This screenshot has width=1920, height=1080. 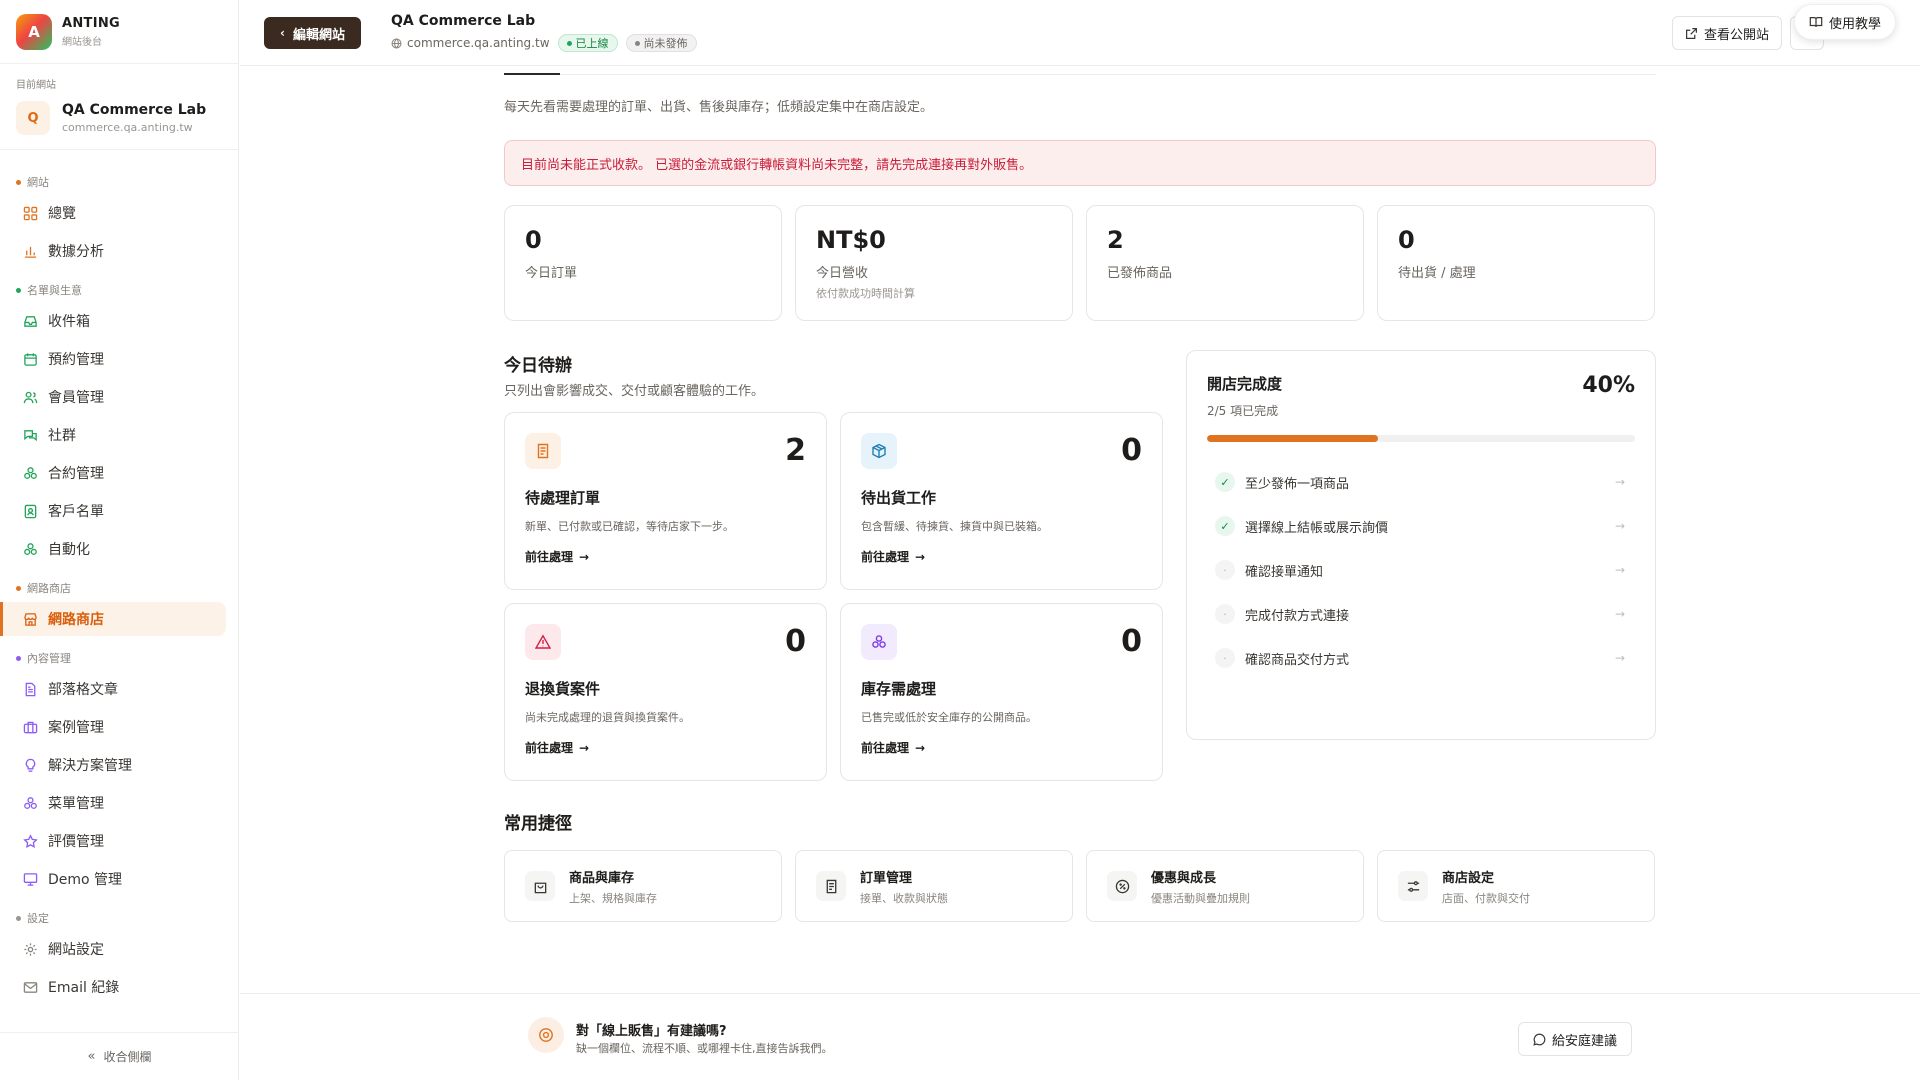 What do you see at coordinates (1421, 438) in the screenshot?
I see `setup-progress-bar` at bounding box center [1421, 438].